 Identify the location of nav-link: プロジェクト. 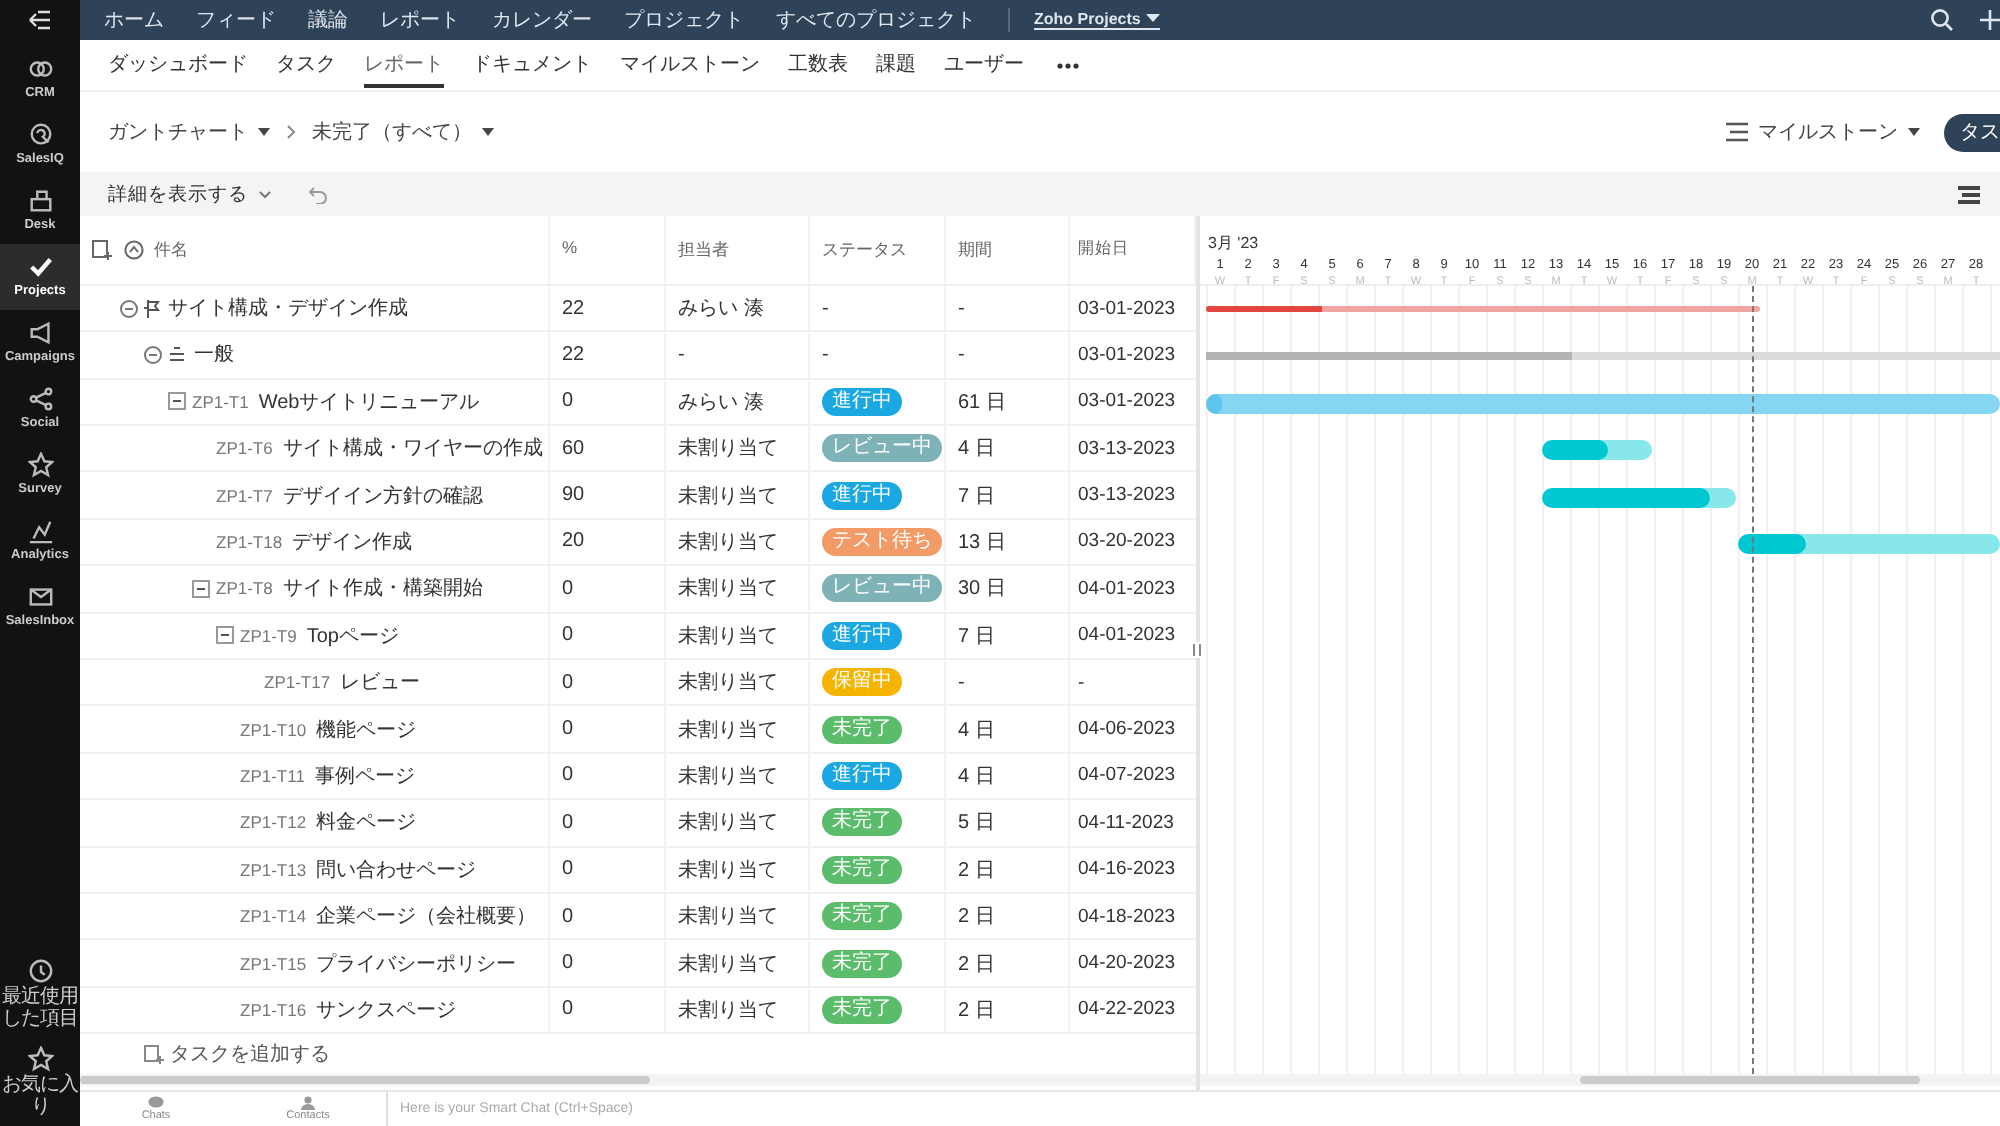
(684, 20).